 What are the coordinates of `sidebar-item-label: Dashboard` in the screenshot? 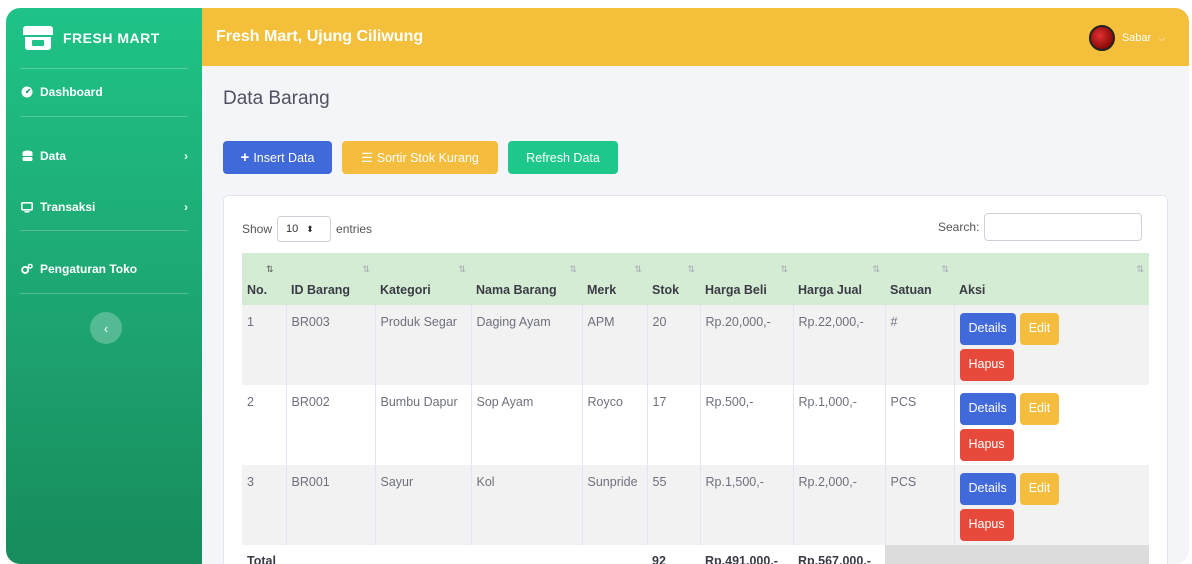 It's located at (71, 92).